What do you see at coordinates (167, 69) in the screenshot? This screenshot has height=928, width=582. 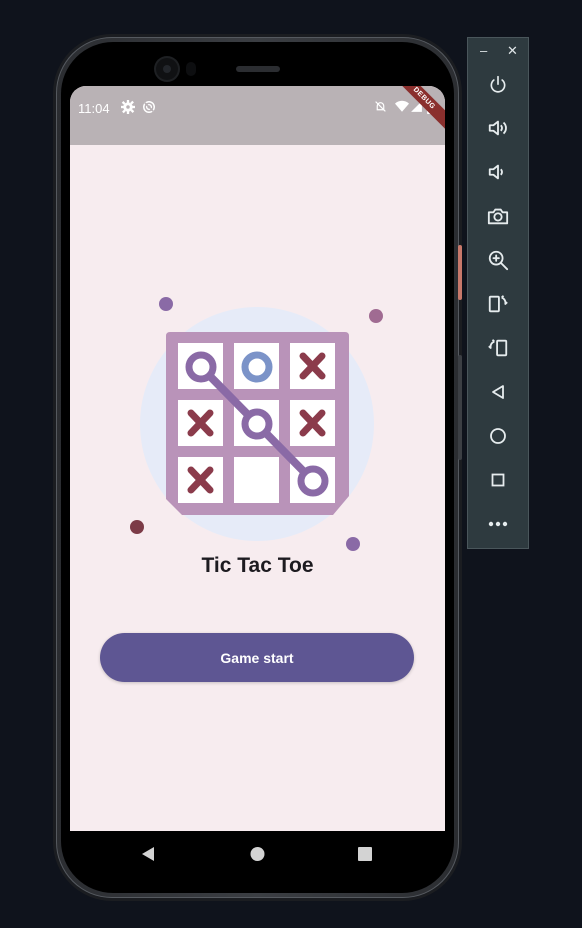 I see `front-camera` at bounding box center [167, 69].